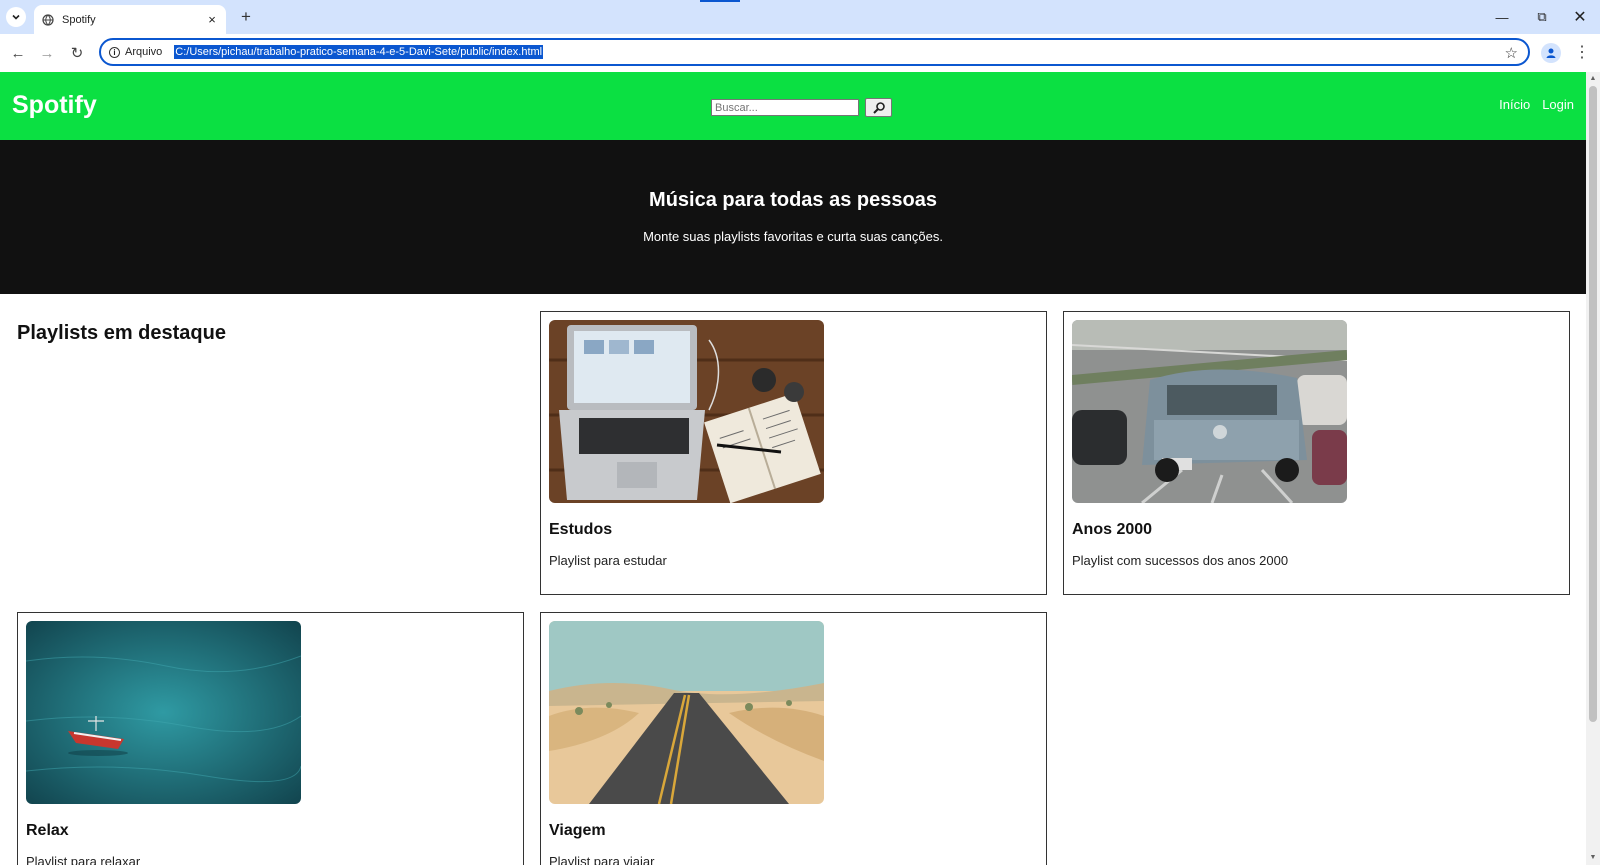  I want to click on restore-icon: ⧉, so click(1542, 17).